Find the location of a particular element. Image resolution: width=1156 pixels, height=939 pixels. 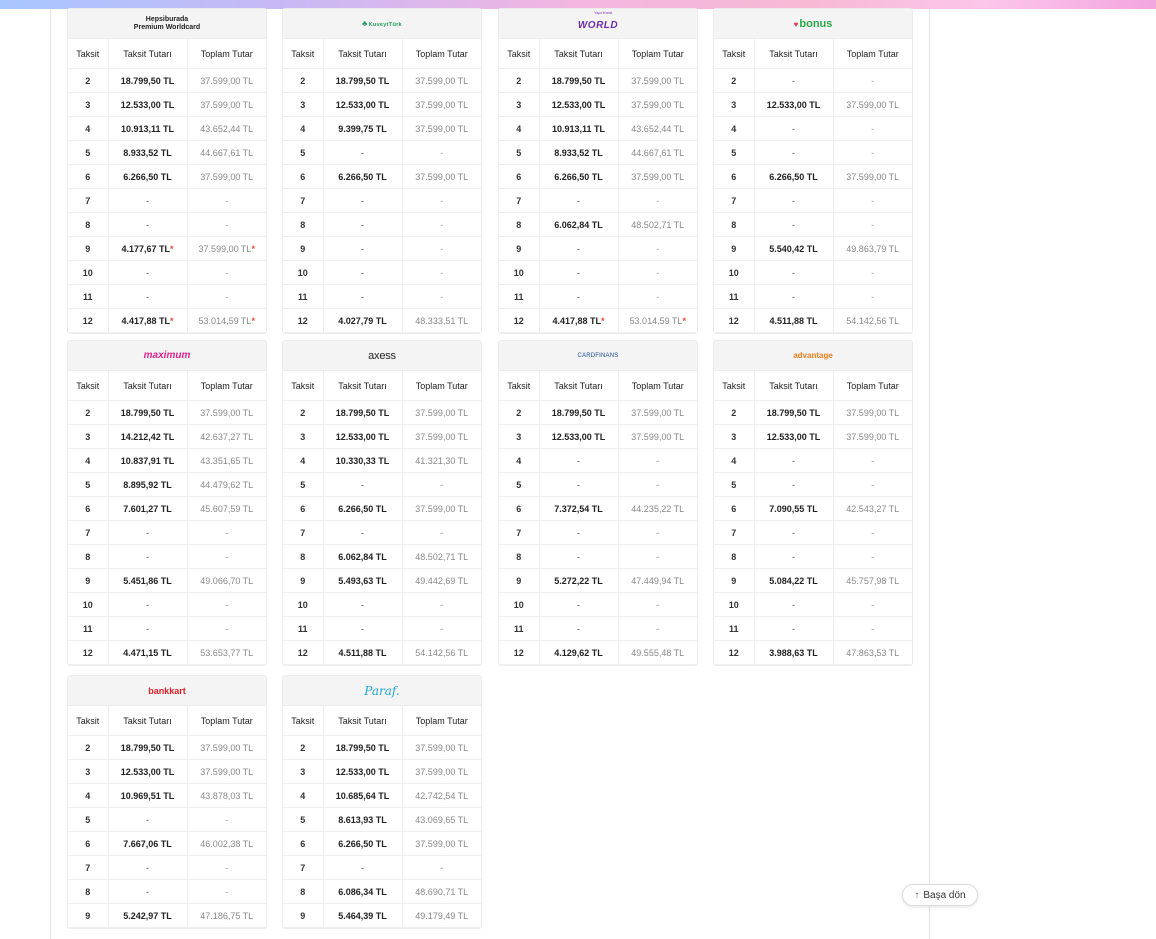

total-amount-cell: 44.235,22 TL is located at coordinates (657, 508).